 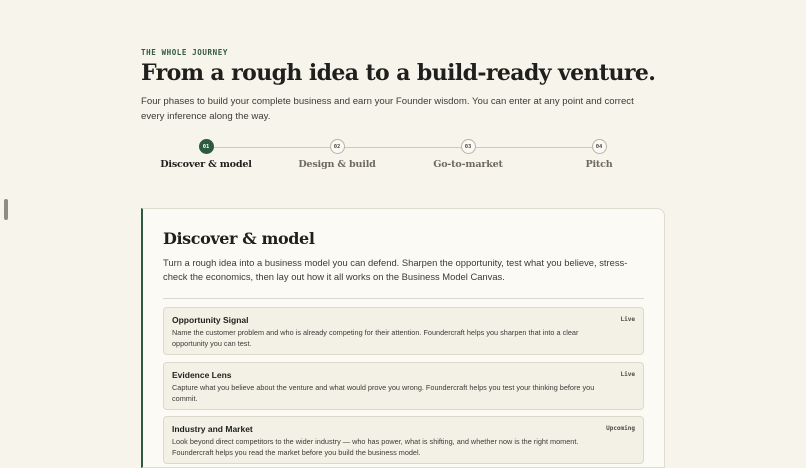 I want to click on divider, so click(x=403, y=298).